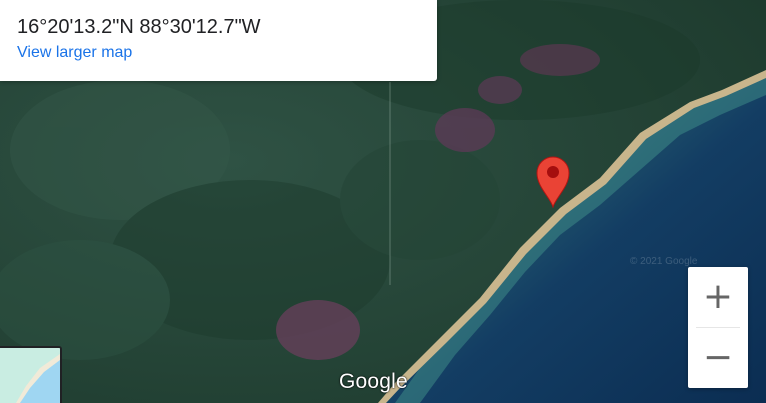 The height and width of the screenshot is (403, 766). I want to click on map-layer-toggle, so click(31, 374).